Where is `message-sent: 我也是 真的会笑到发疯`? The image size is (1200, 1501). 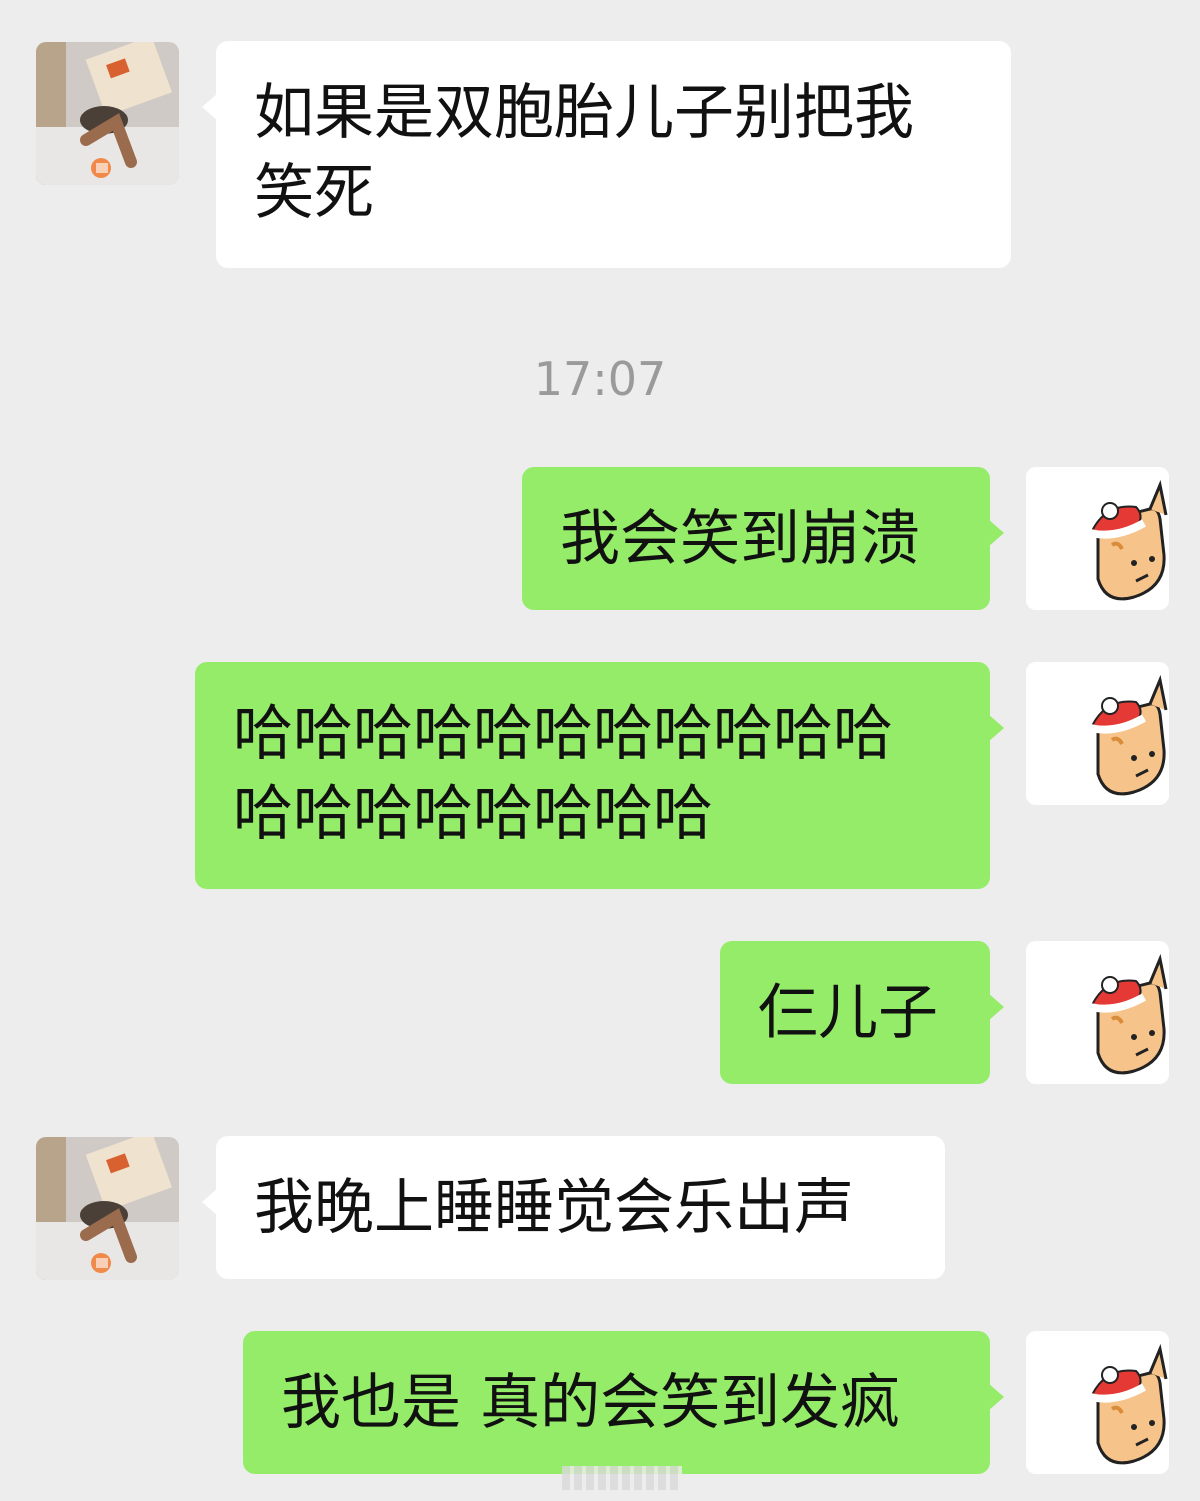
message-sent: 我也是 真的会笑到发疯 is located at coordinates (623, 1402).